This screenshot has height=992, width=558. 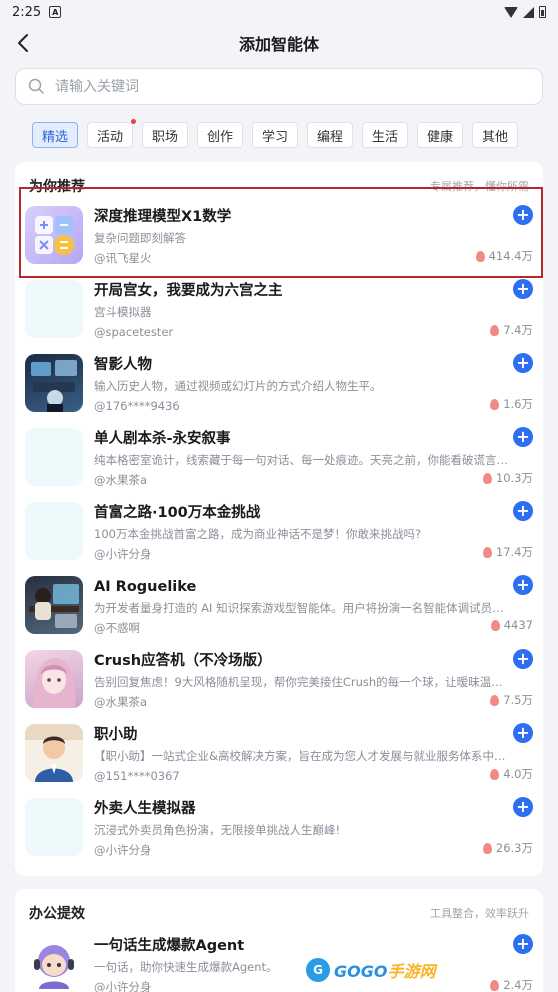 I want to click on agent-name: 单人剧本杀-永安叙事, so click(x=162, y=439).